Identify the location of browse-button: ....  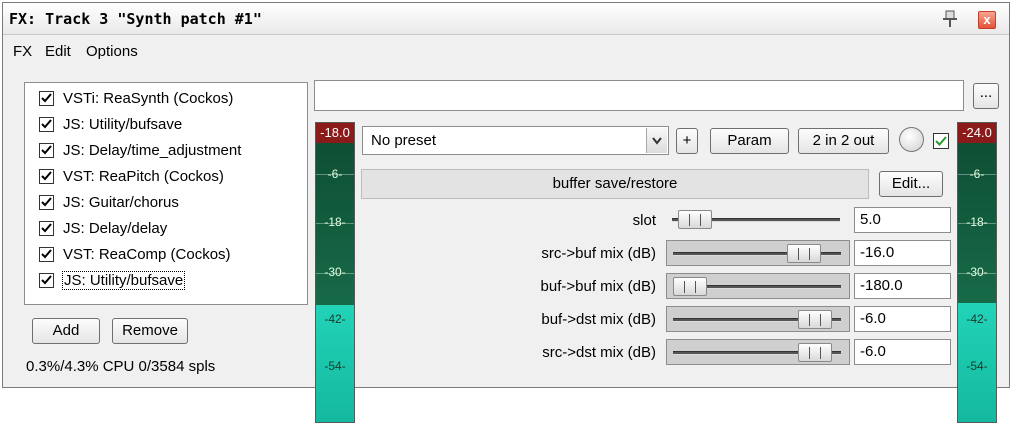
(986, 96).